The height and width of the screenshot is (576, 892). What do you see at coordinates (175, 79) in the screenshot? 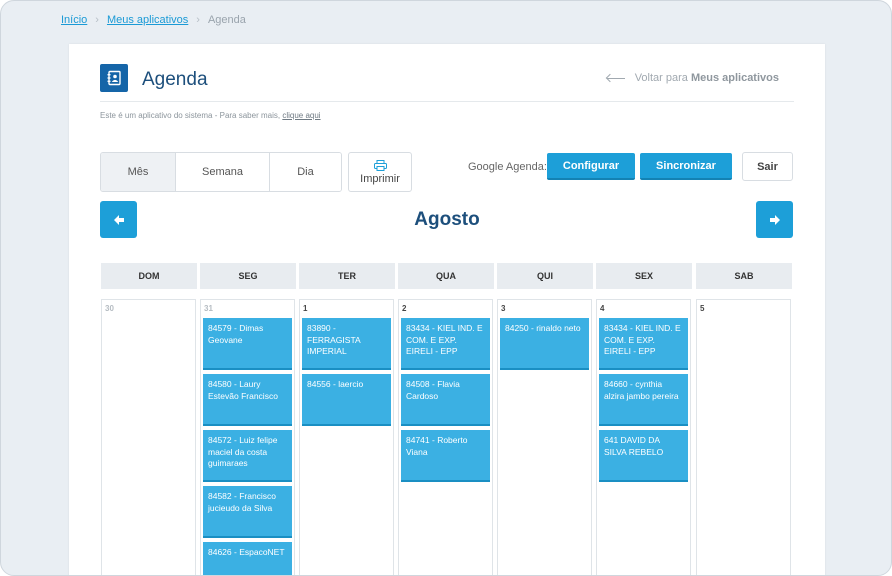
I see `page-title: Agenda` at bounding box center [175, 79].